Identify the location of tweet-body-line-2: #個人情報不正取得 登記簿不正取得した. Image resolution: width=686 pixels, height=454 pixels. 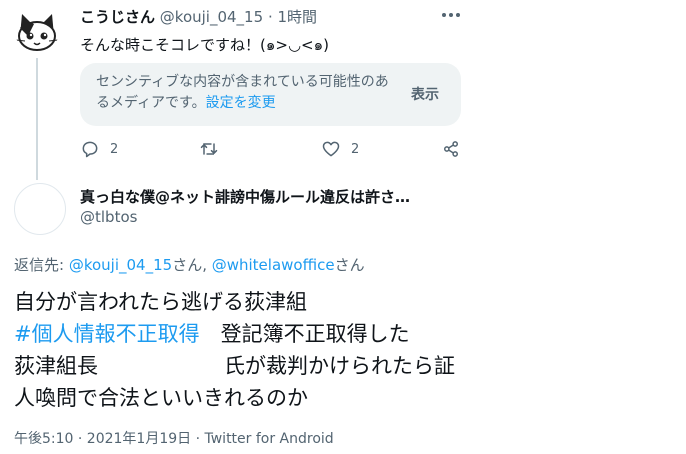
(212, 333).